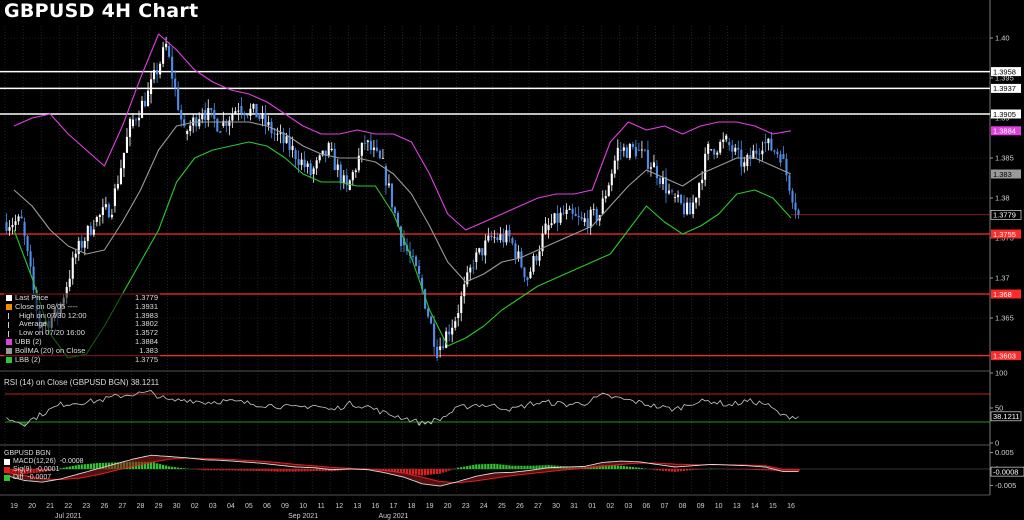  I want to click on x-tick-label: 15, so click(773, 506).